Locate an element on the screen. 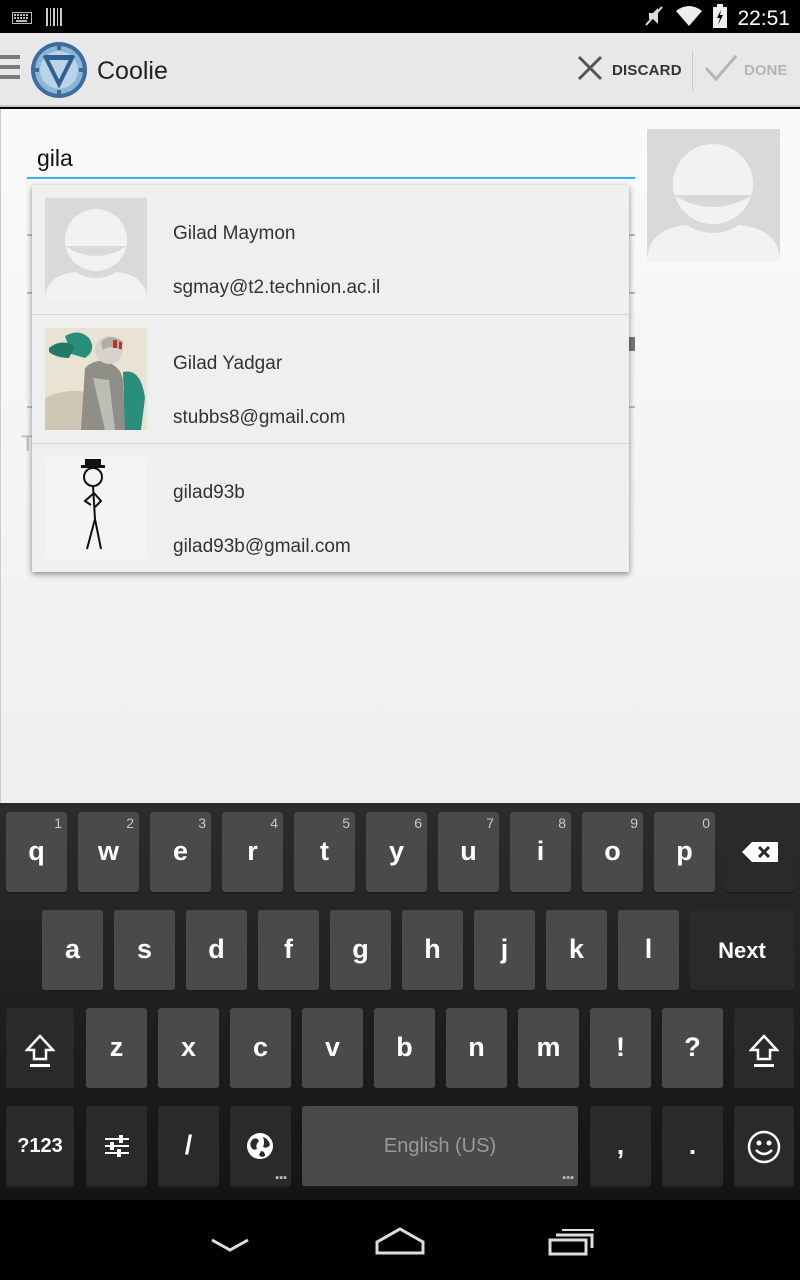  key-r: 4r is located at coordinates (252, 852).